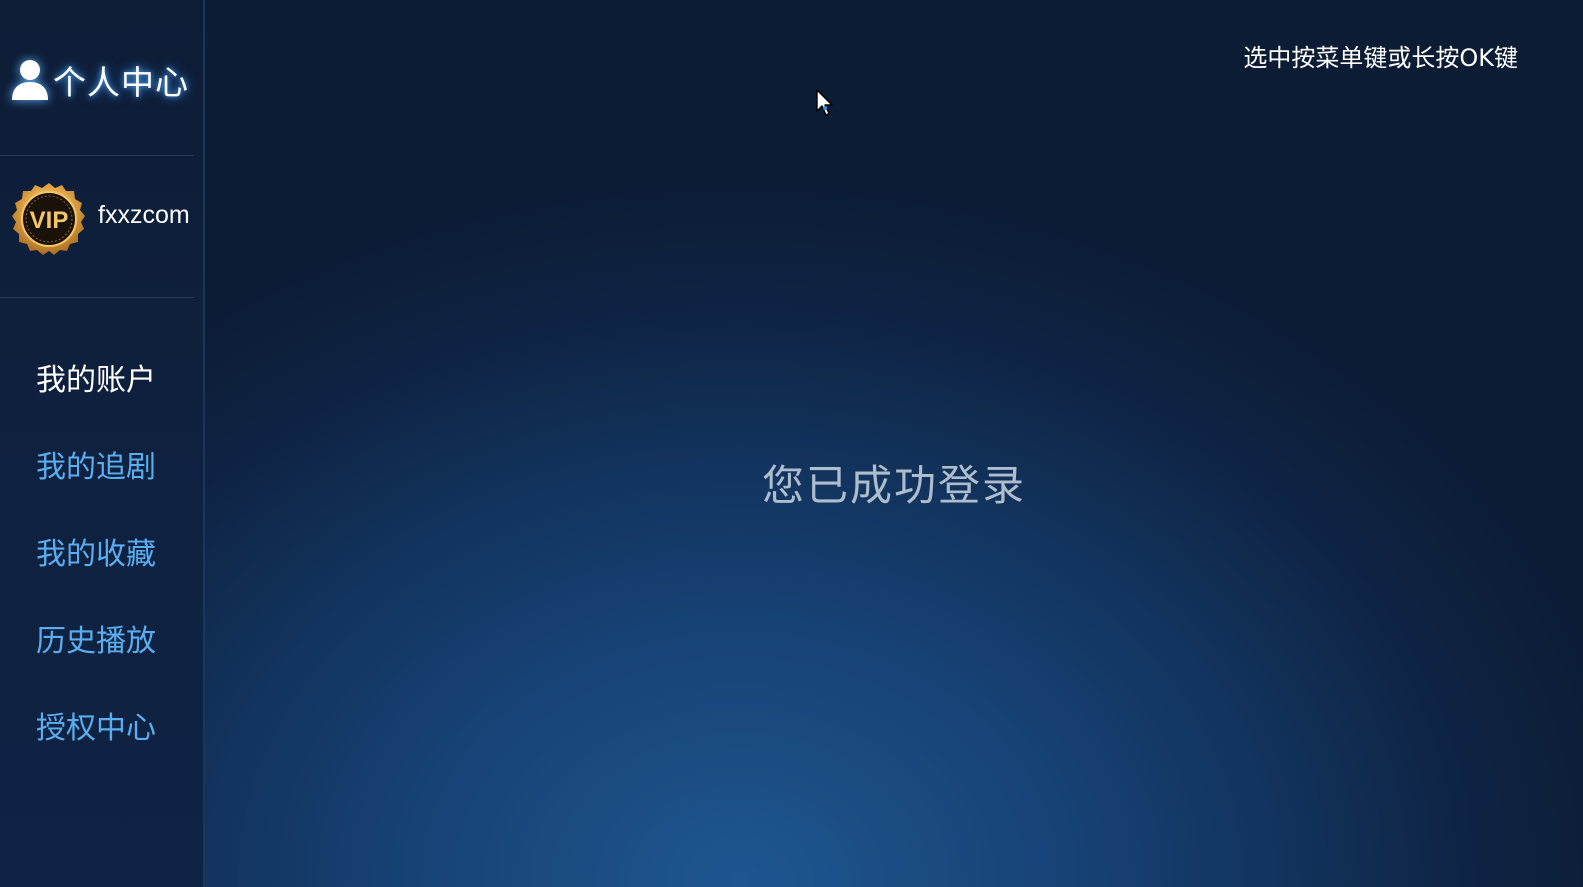 Image resolution: width=1583 pixels, height=887 pixels. I want to click on menu-item-my-series: 我的追剧, so click(96, 482).